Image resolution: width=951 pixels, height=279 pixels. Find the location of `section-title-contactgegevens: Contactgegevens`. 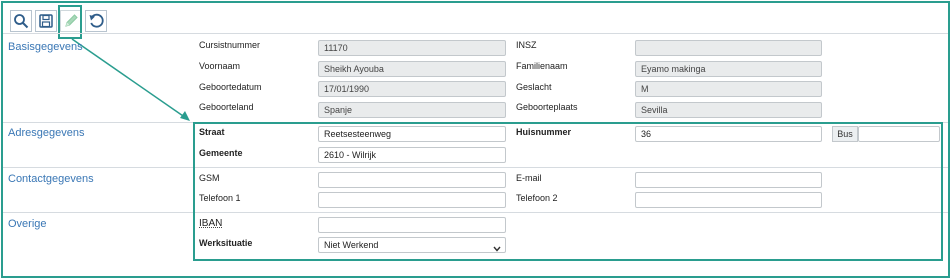

section-title-contactgegevens: Contactgegevens is located at coordinates (51, 179).